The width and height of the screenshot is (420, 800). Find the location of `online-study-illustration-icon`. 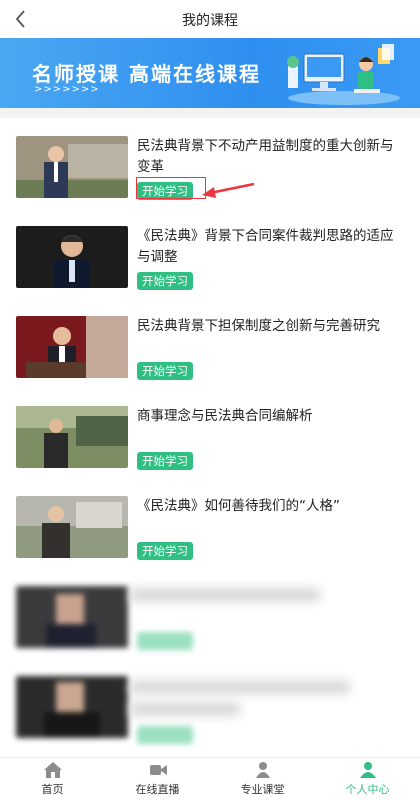

online-study-illustration-icon is located at coordinates (343, 74).